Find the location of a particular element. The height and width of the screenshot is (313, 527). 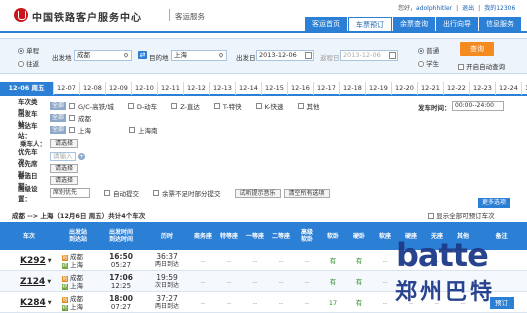

show-all-option: 显示全部可预订车次 is located at coordinates (461, 215).